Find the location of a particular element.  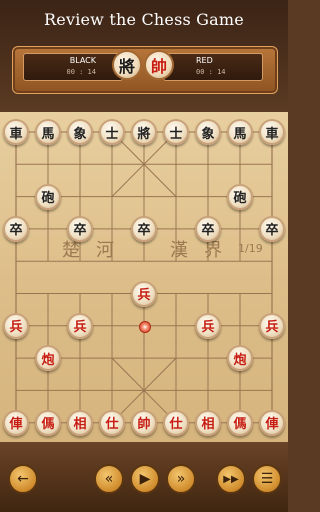

playback-controls: ← « ▶ » ▶▶ ☰ is located at coordinates (144, 477).